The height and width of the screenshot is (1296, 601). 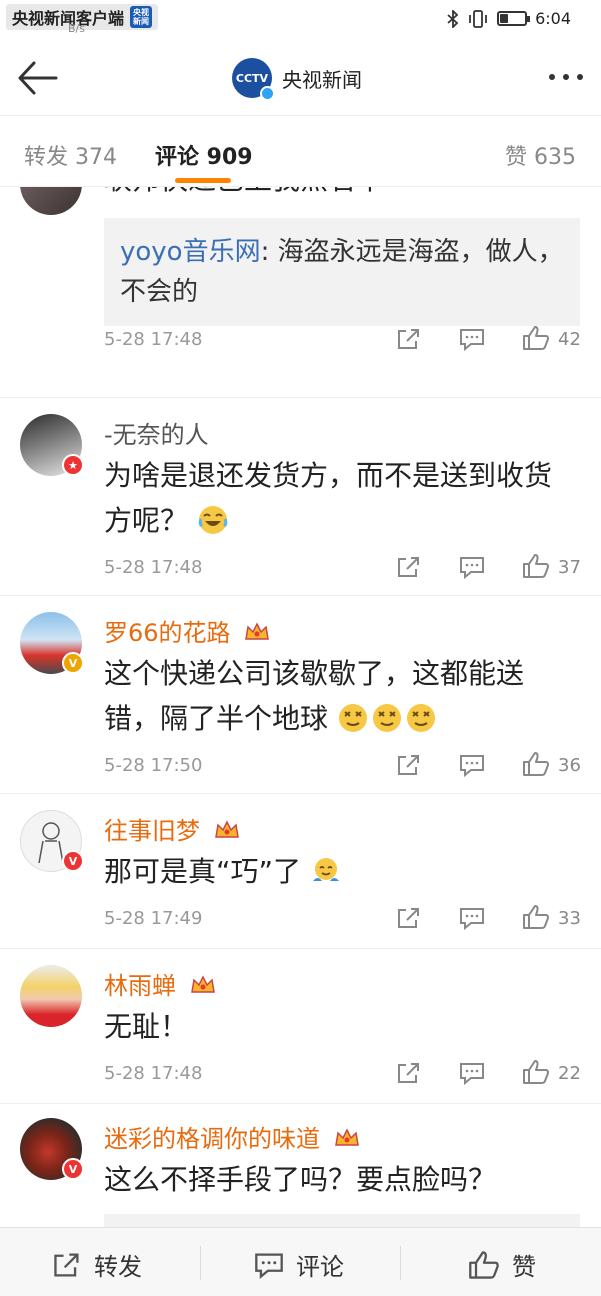 I want to click on username: 罗66的花路, so click(x=187, y=630).